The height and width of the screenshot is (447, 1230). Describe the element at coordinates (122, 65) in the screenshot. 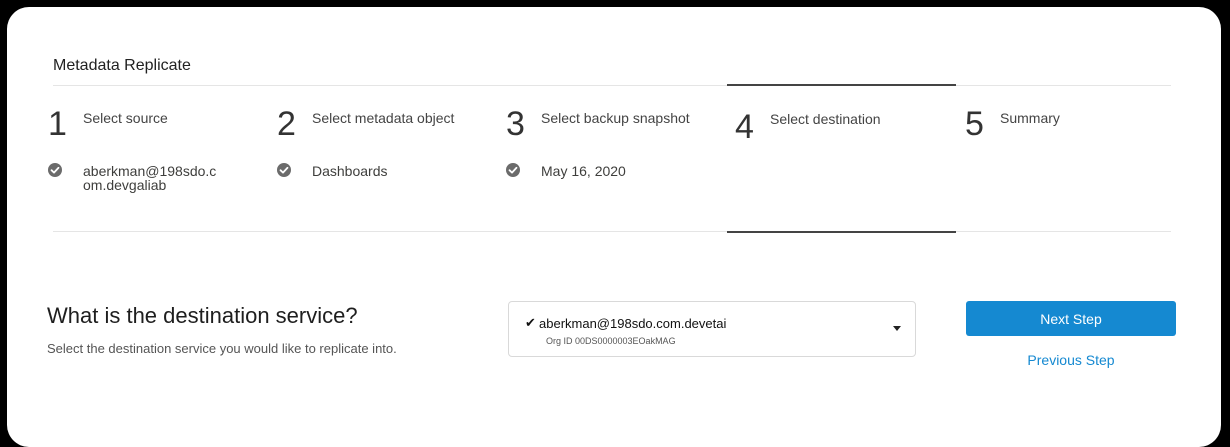

I see `page-title: Metadata Replicate` at that location.